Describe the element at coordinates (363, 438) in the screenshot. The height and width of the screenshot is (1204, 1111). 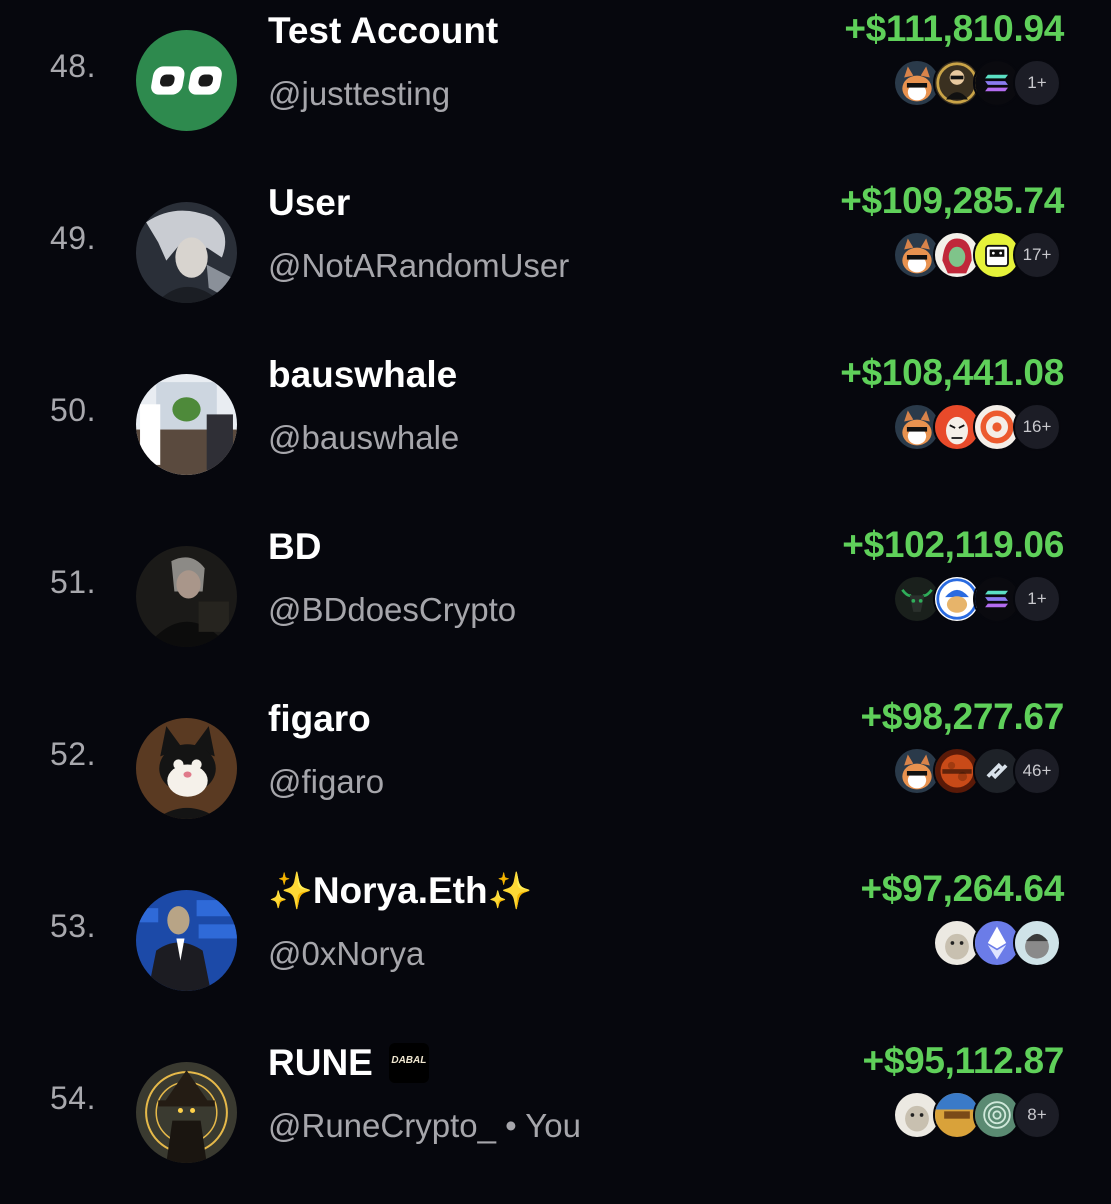
I see `user-handle: @bauswhale` at that location.